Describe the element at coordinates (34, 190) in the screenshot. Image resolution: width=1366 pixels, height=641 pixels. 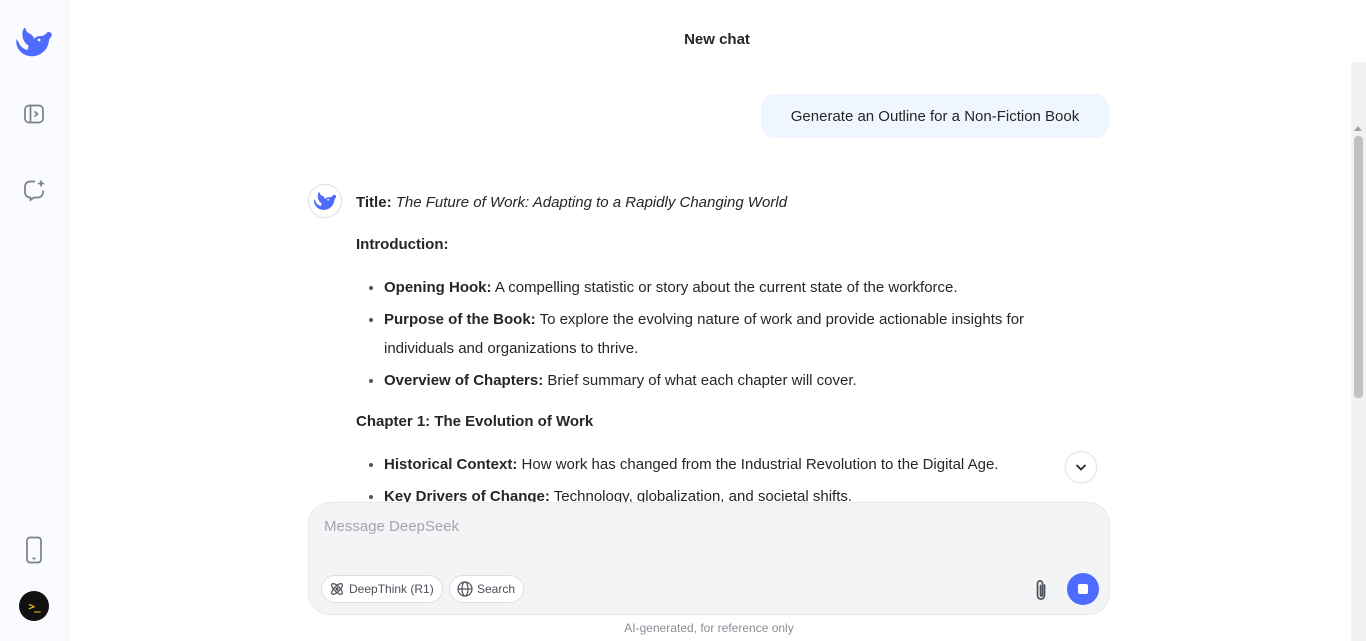
I see `new-chat-icon` at that location.